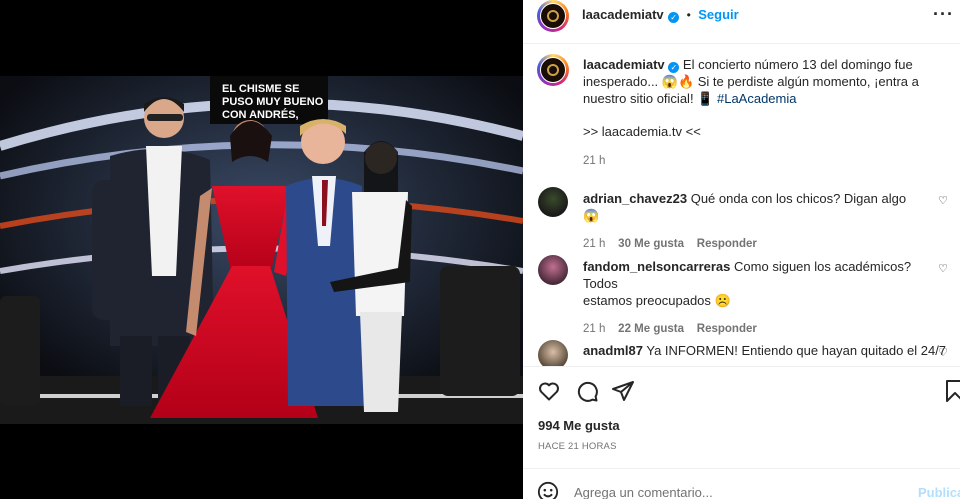 Image resolution: width=960 pixels, height=499 pixels. I want to click on caption-line-3: nuestro sitio oficial! 📱, so click(648, 98).